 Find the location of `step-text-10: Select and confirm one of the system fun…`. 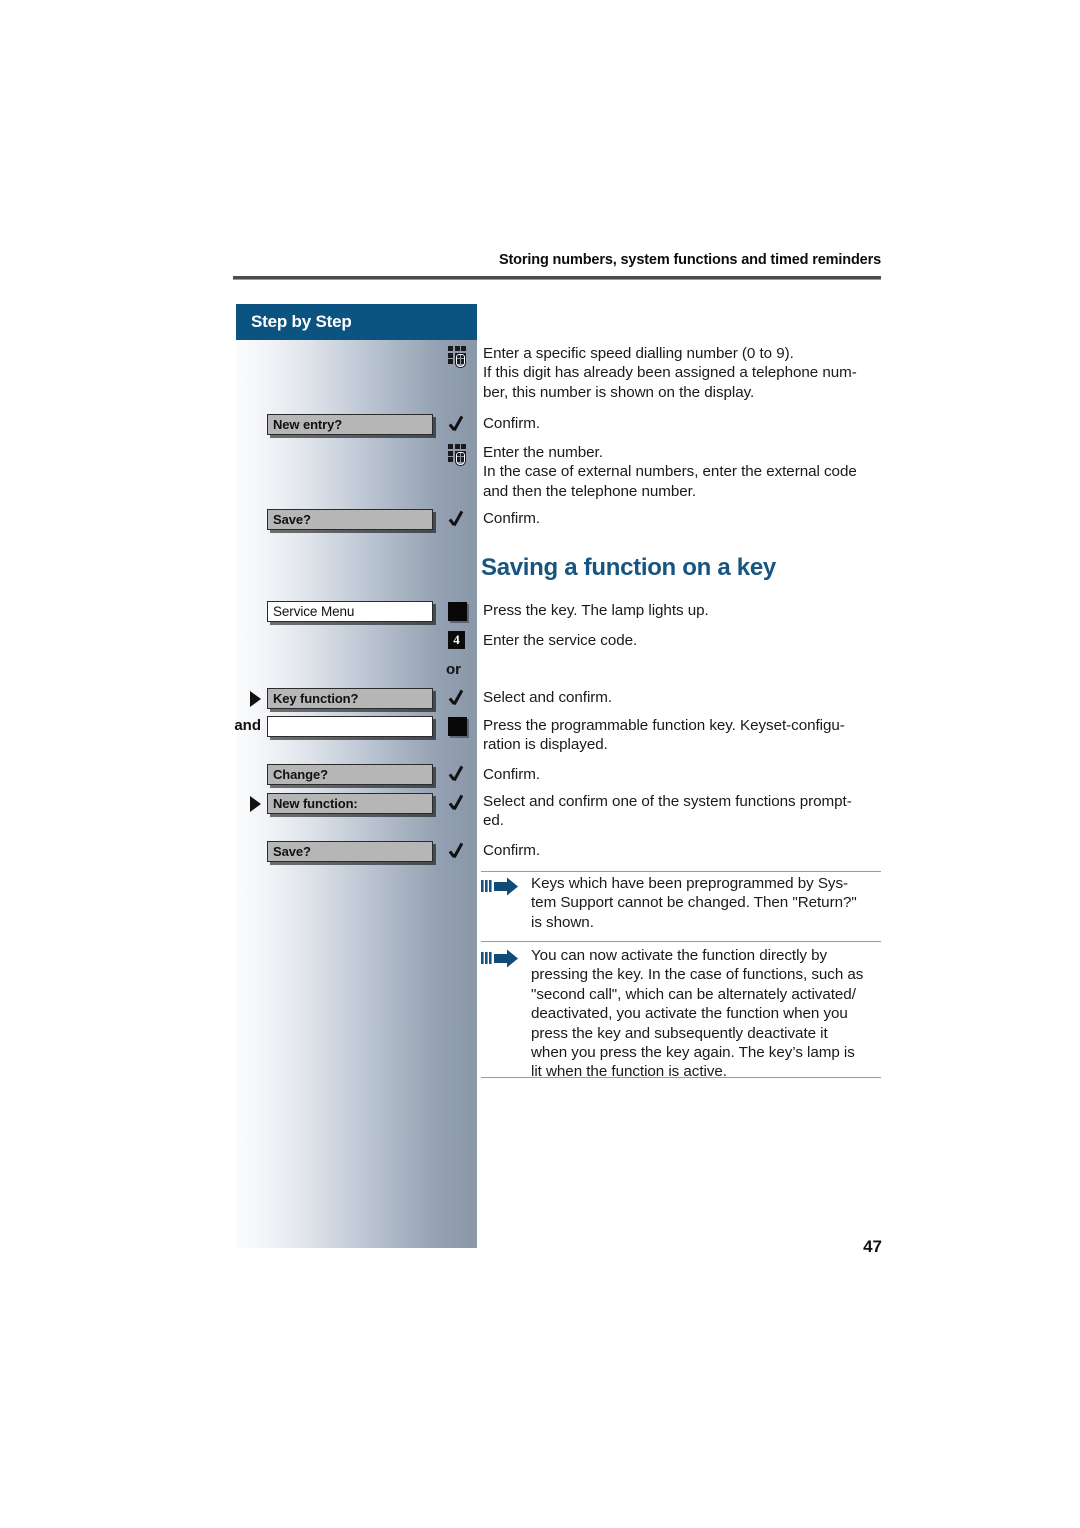

step-text-10: Select and confirm one of the system fun… is located at coordinates (667, 811).